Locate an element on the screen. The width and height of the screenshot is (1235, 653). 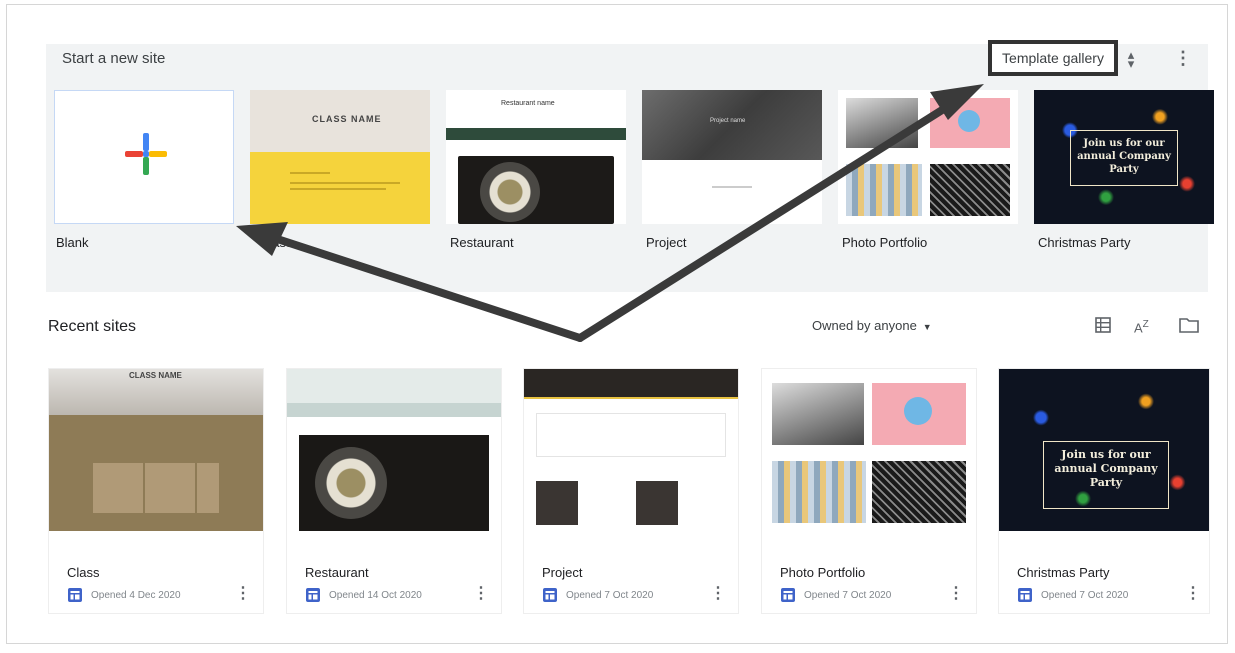
section-title: Start a new site is located at coordinates (114, 58).